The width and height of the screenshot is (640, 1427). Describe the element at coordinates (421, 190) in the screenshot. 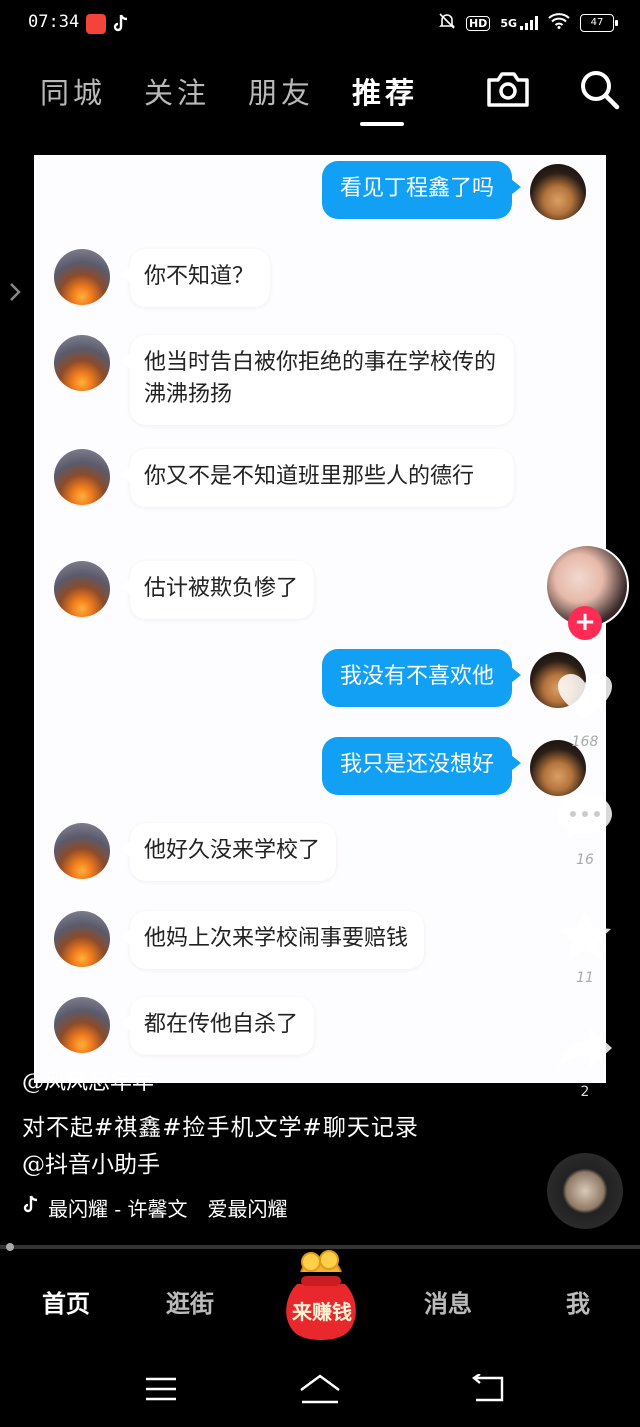

I see `chat-bubble-sent: 看见丁程鑫了吗` at that location.